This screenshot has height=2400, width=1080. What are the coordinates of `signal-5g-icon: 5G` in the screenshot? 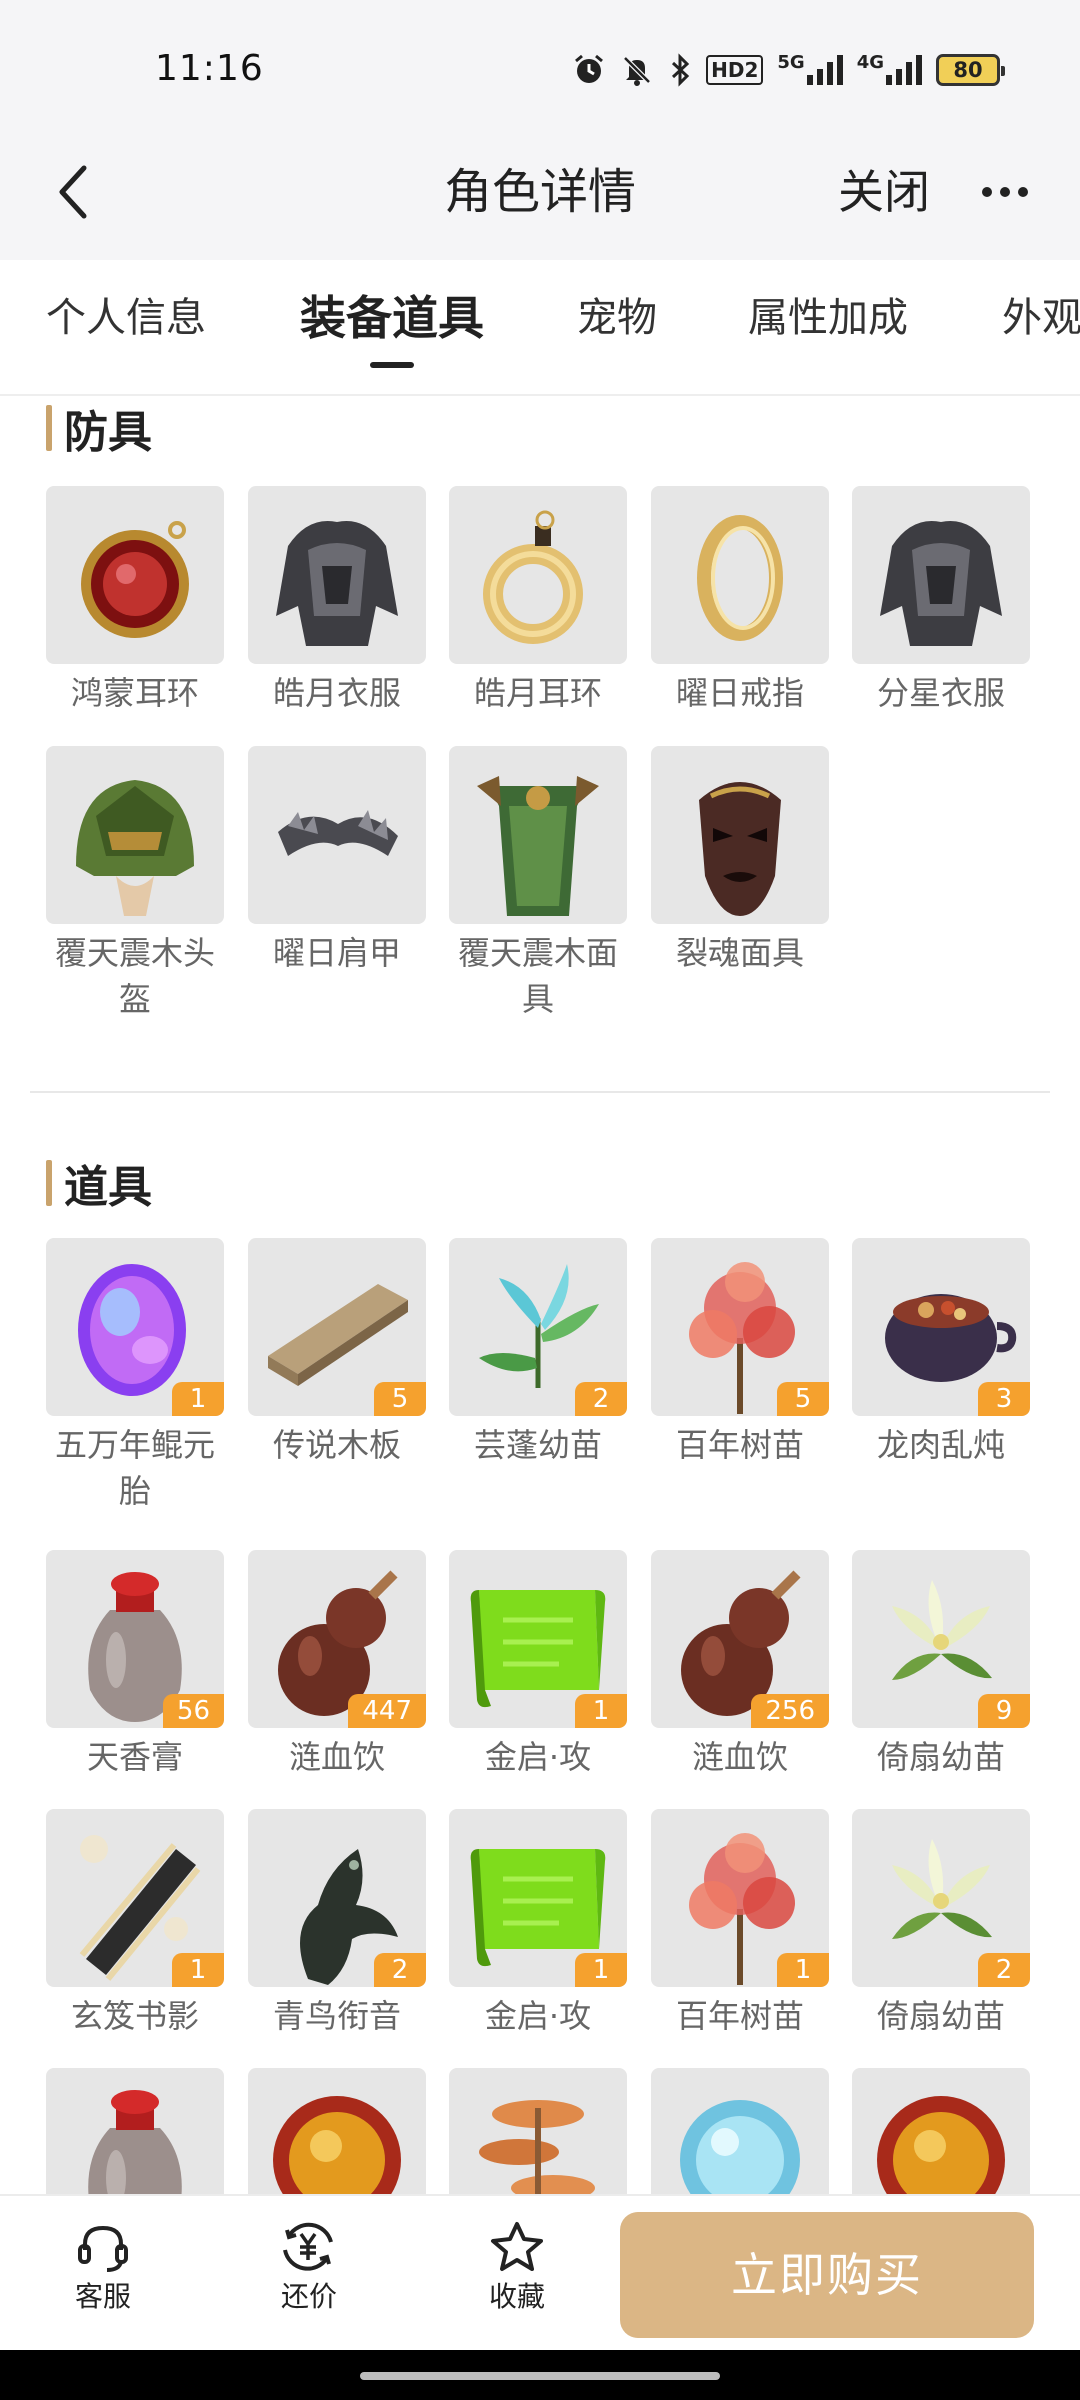 It's located at (810, 70).